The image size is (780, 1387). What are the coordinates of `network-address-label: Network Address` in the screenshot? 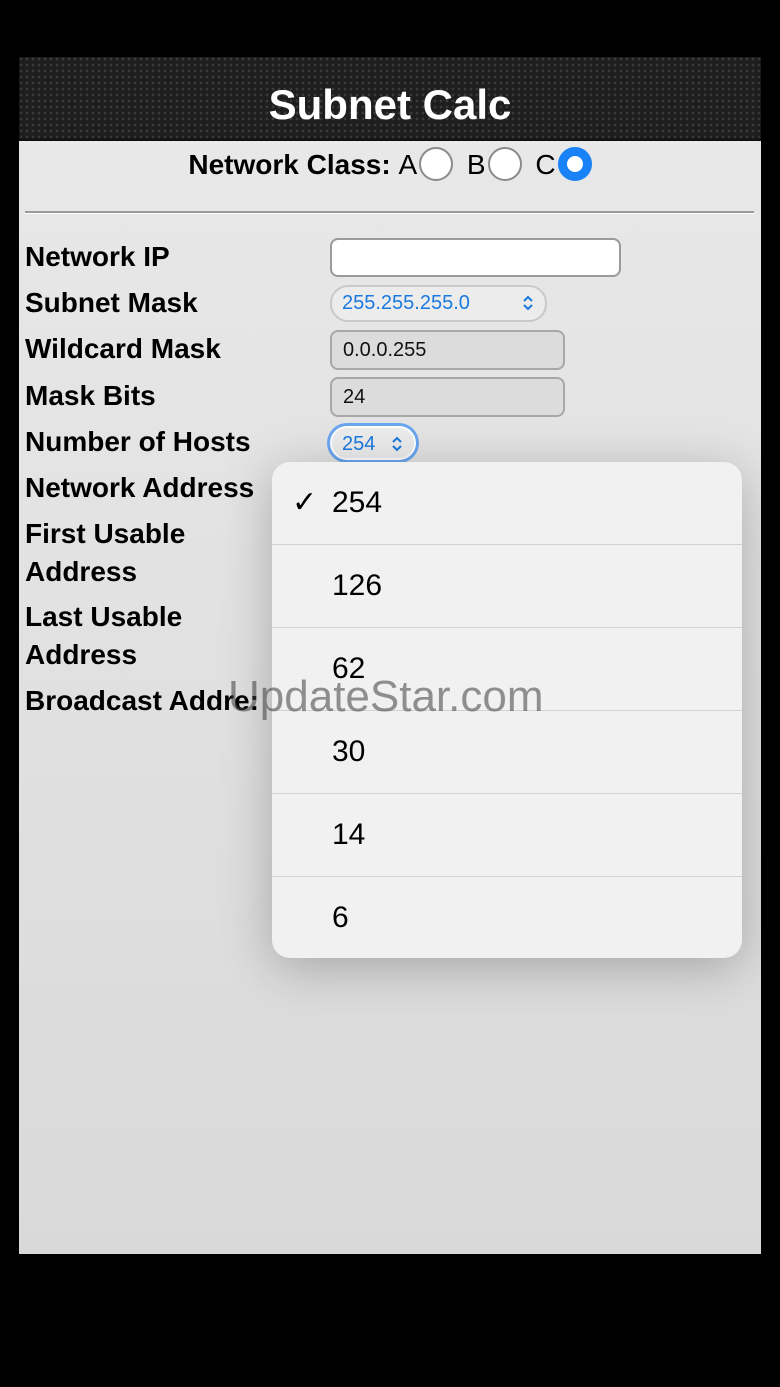 It's located at (140, 487).